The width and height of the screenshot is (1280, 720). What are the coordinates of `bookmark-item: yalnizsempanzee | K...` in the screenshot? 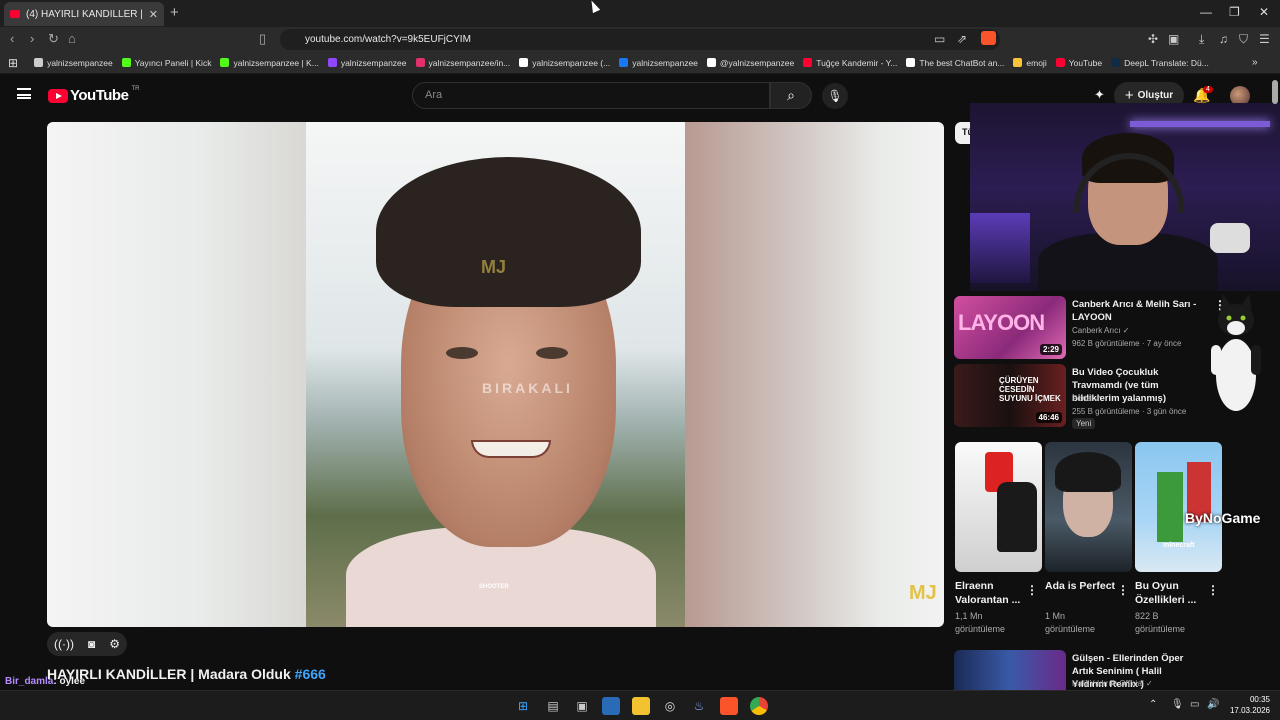 It's located at (269, 62).